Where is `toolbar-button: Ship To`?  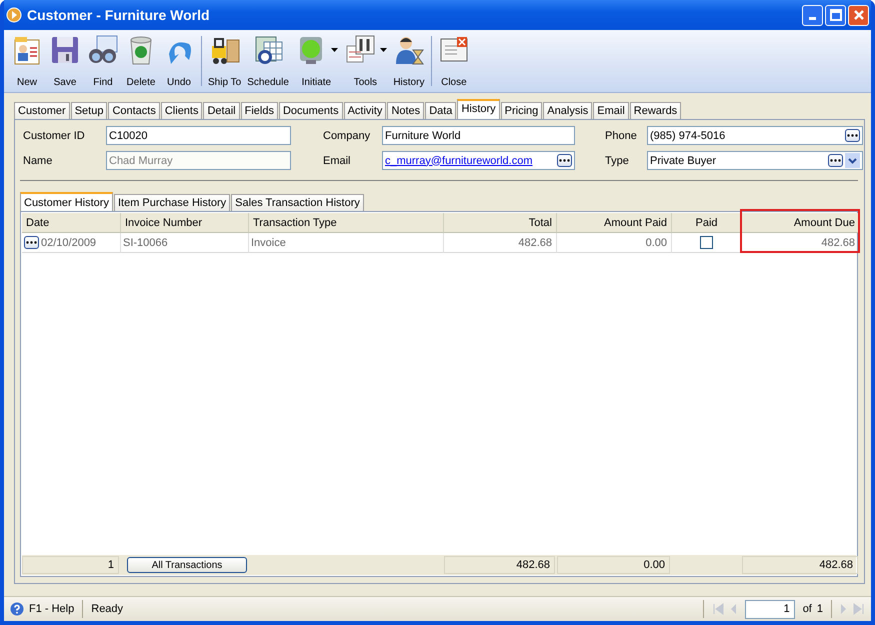
toolbar-button: Ship To is located at coordinates (224, 61).